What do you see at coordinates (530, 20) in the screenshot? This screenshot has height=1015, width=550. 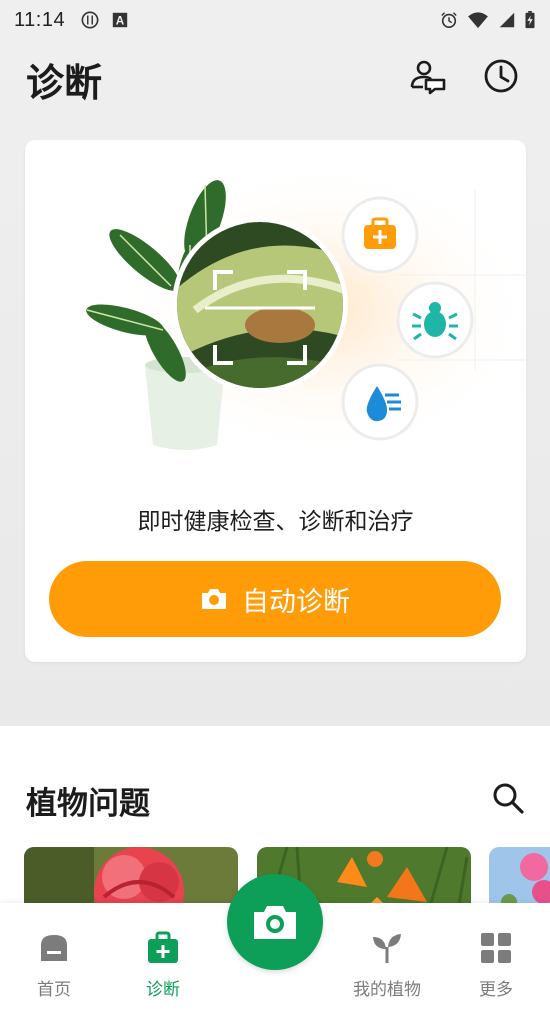 I see `battery-charging-icon` at bounding box center [530, 20].